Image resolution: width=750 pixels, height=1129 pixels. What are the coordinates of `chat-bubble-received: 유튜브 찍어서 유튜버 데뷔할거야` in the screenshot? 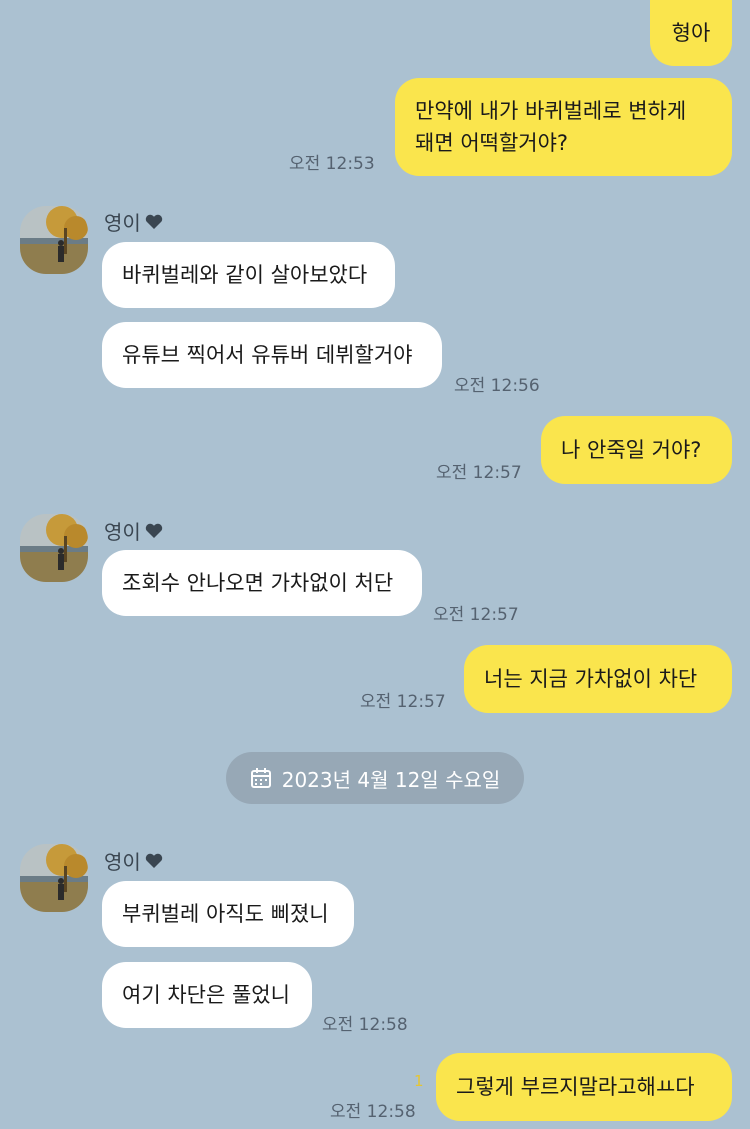 It's located at (272, 355).